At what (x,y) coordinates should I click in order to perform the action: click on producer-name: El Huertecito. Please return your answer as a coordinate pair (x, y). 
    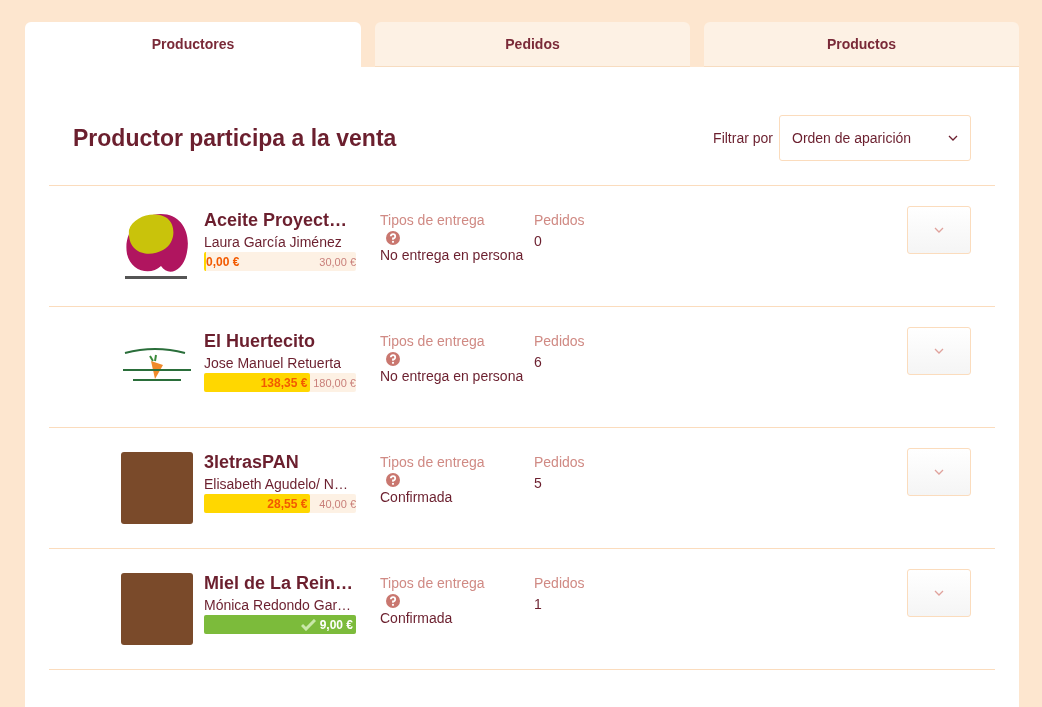
    Looking at the image, I should click on (260, 341).